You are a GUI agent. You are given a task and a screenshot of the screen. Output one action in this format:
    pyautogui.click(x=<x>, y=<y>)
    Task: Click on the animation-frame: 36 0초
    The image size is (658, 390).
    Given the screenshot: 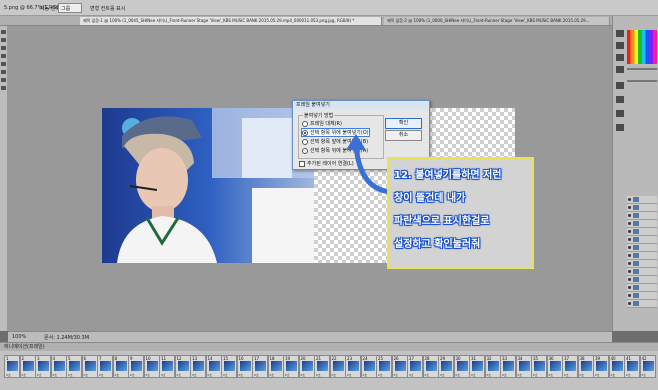 What is the action you would take?
    pyautogui.click(x=554, y=366)
    